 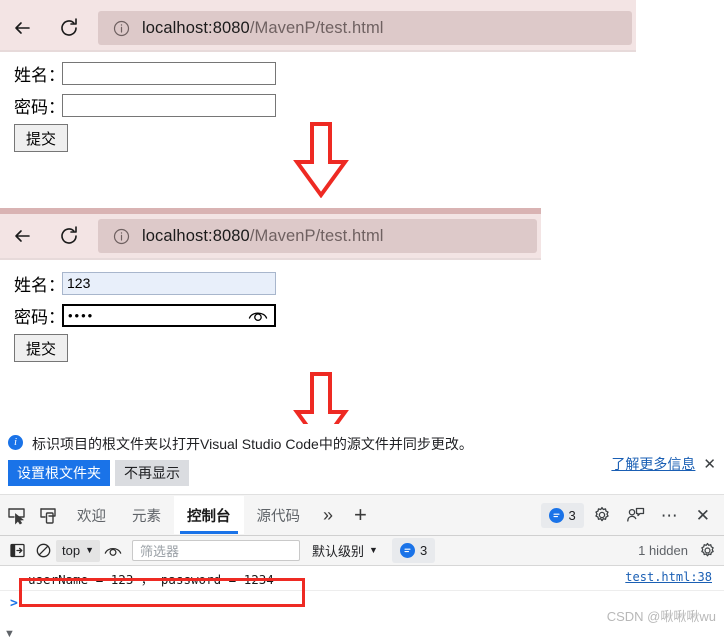 What do you see at coordinates (661, 616) in the screenshot?
I see `watermark: CSDN @啾啾啾wu` at bounding box center [661, 616].